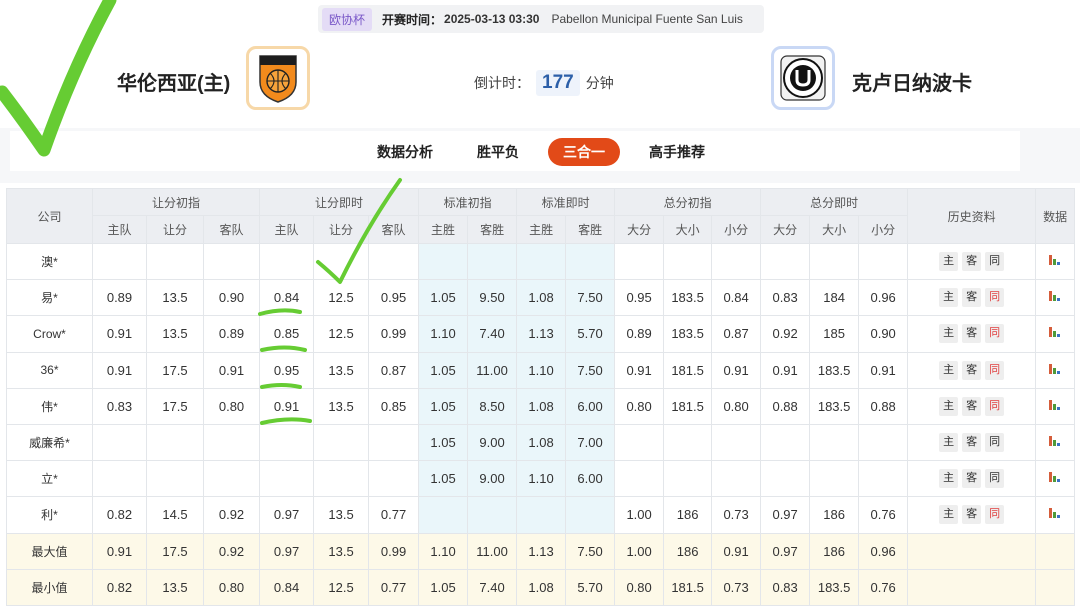 The image size is (1080, 616). What do you see at coordinates (639, 229) in the screenshot?
I see `subheader-cell: 大分` at bounding box center [639, 229].